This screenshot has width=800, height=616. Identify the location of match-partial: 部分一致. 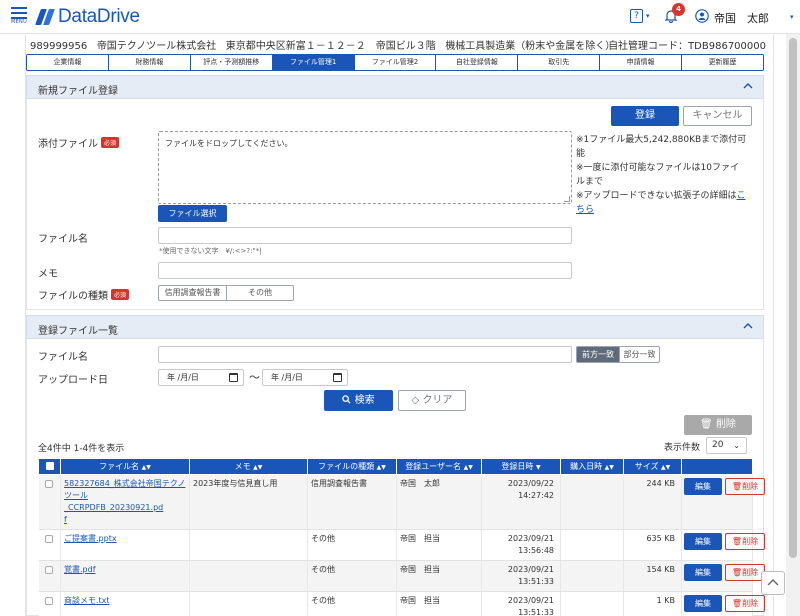
(639, 354).